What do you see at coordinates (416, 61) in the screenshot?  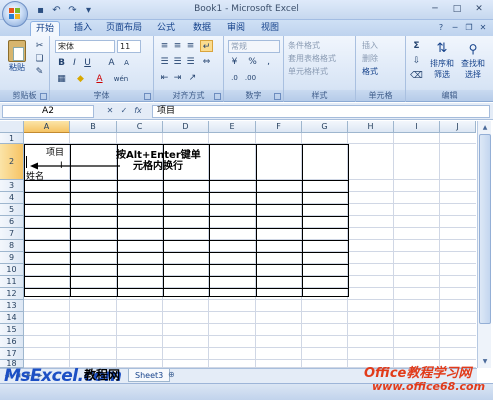 I see `fill-icon: ⇩` at bounding box center [416, 61].